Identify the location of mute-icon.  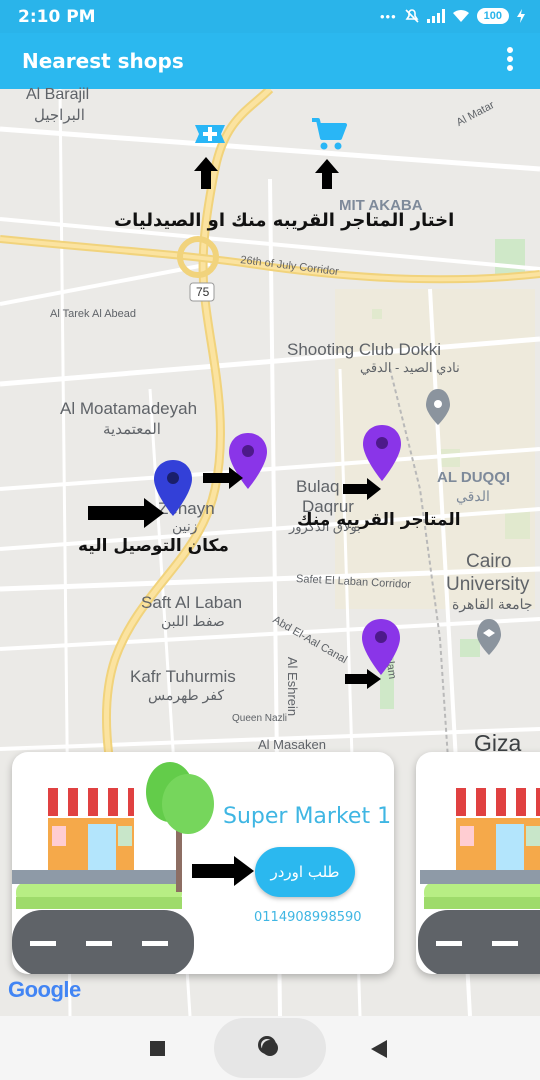
(412, 16).